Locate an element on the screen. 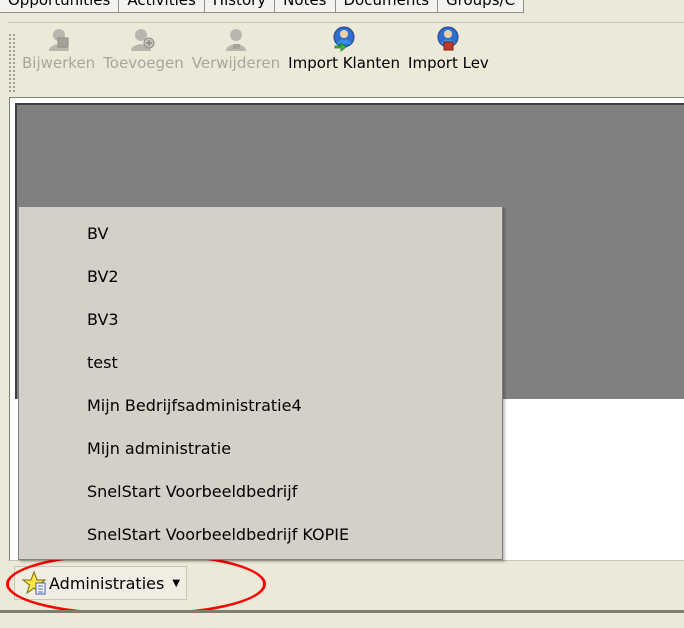  import-leveranciers-label: Import Lev is located at coordinates (448, 63).